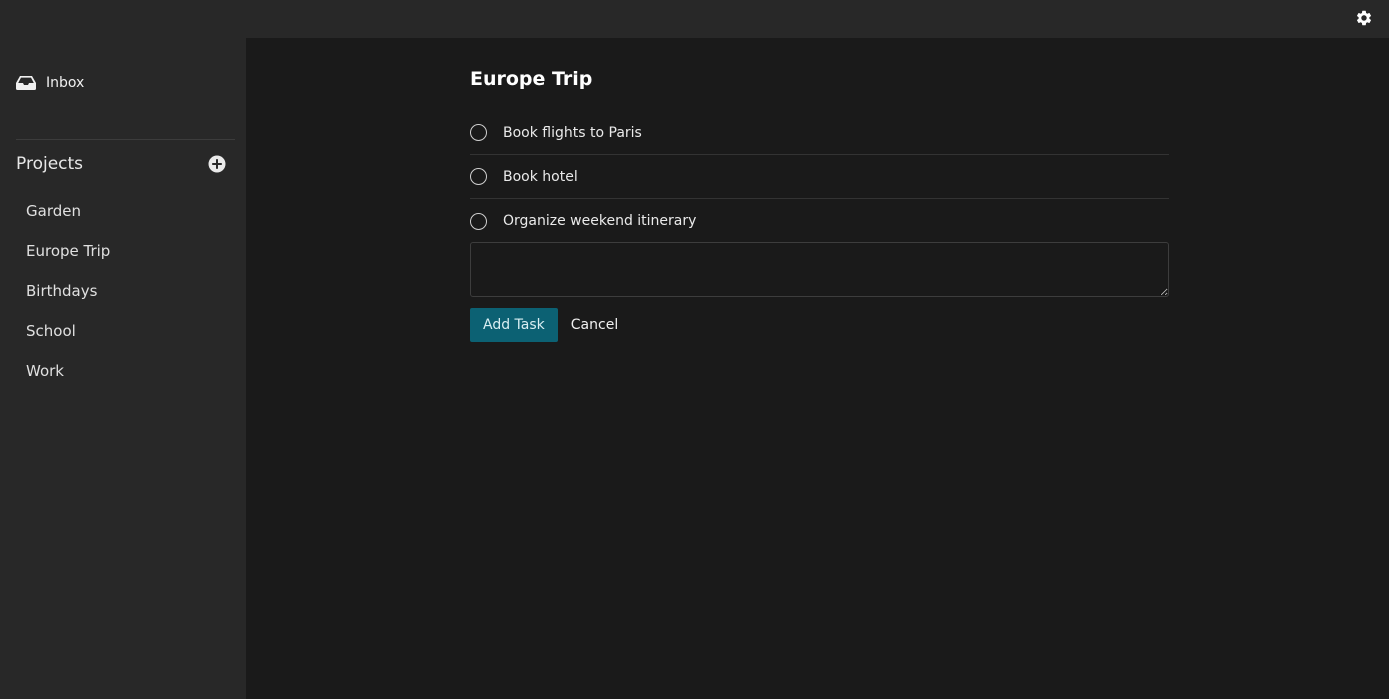 This screenshot has height=699, width=1389. I want to click on project-list: Garden Europe Trip Birthdays School Work, so click(68, 298).